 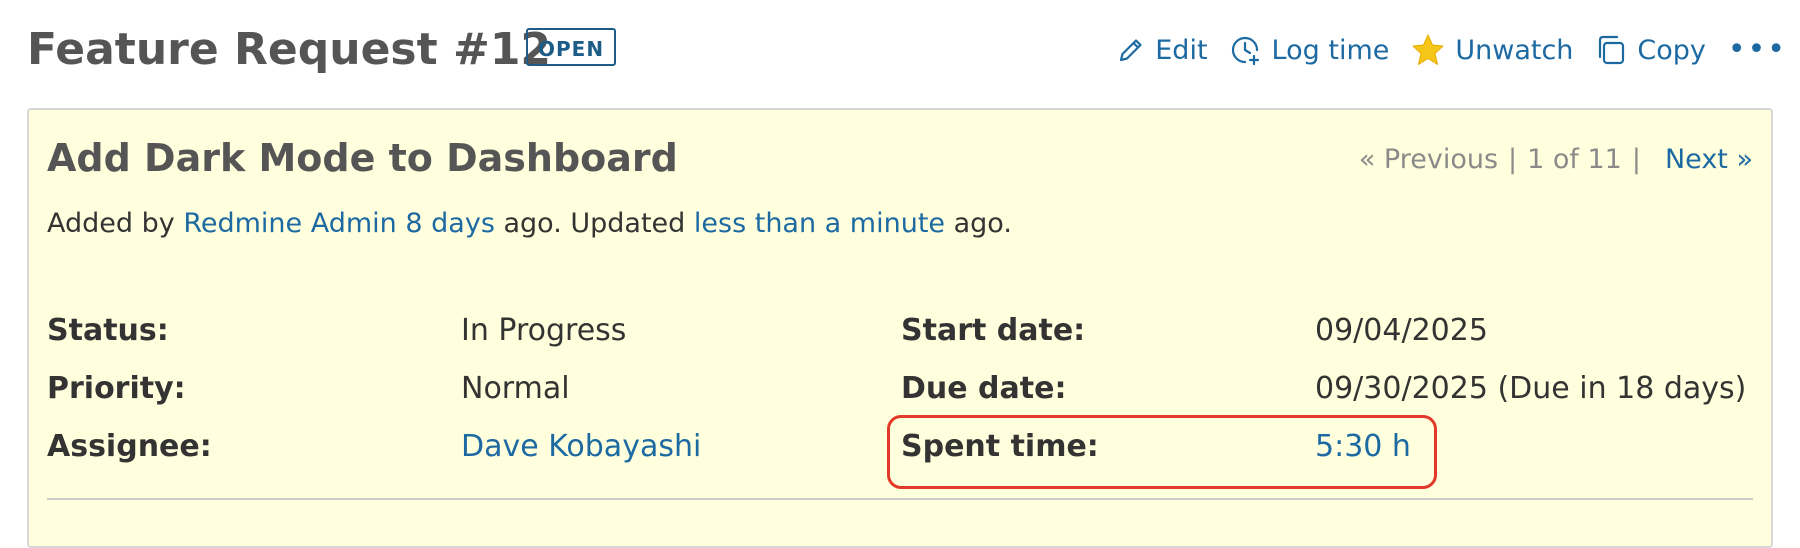 What do you see at coordinates (1514, 50) in the screenshot?
I see `unwatch-label: Unwatch` at bounding box center [1514, 50].